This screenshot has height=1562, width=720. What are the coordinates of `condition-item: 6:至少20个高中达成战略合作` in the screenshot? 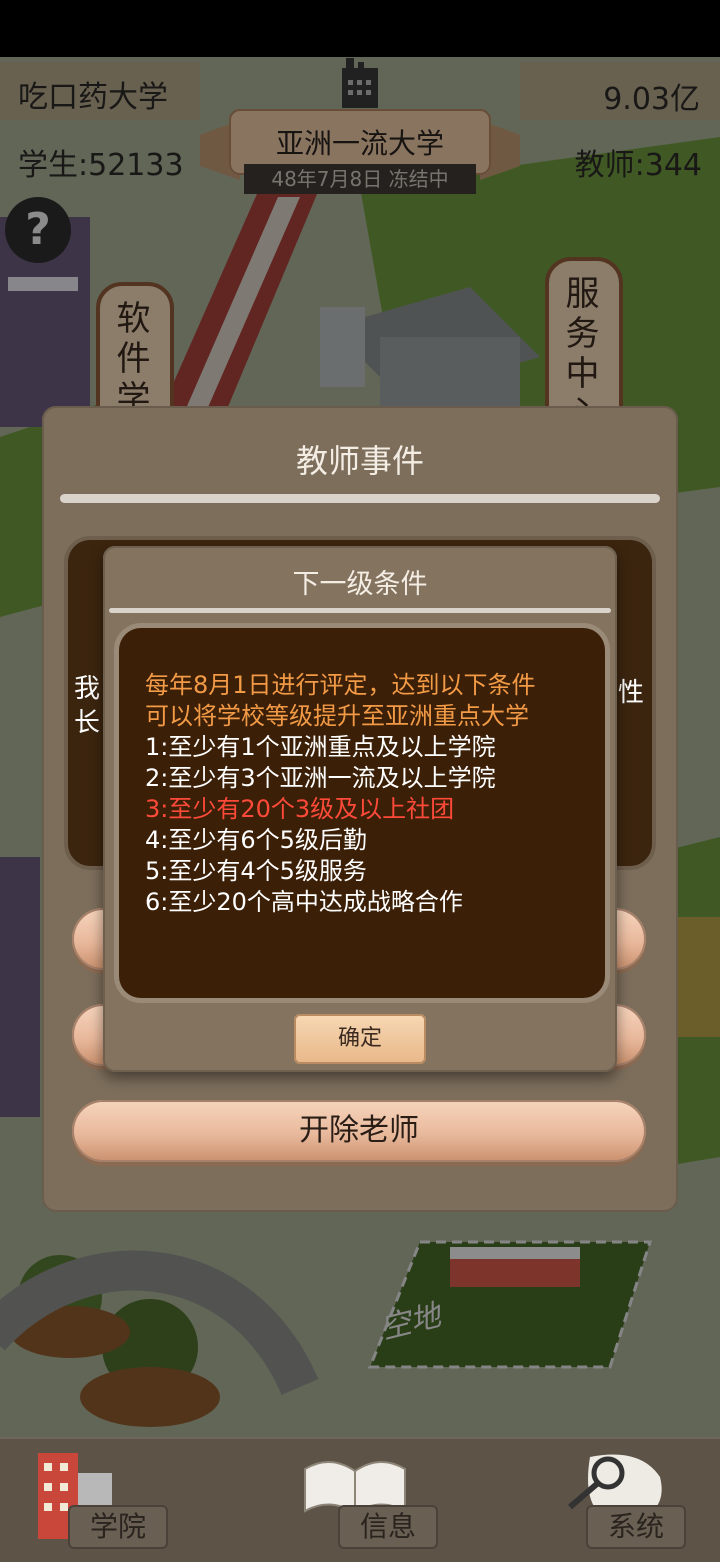 It's located at (304, 902).